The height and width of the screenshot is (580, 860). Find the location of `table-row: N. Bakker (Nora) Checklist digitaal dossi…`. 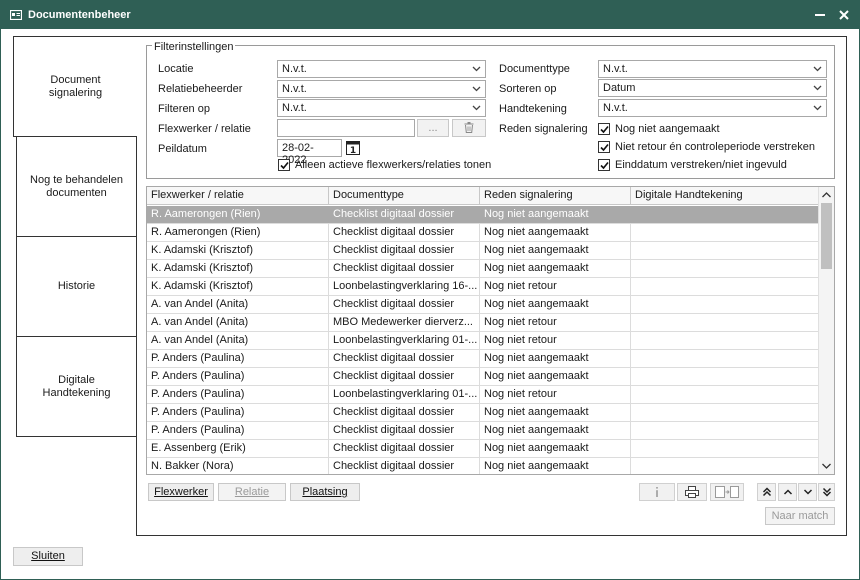

table-row: N. Bakker (Nora) Checklist digitaal dossi… is located at coordinates (483, 466).